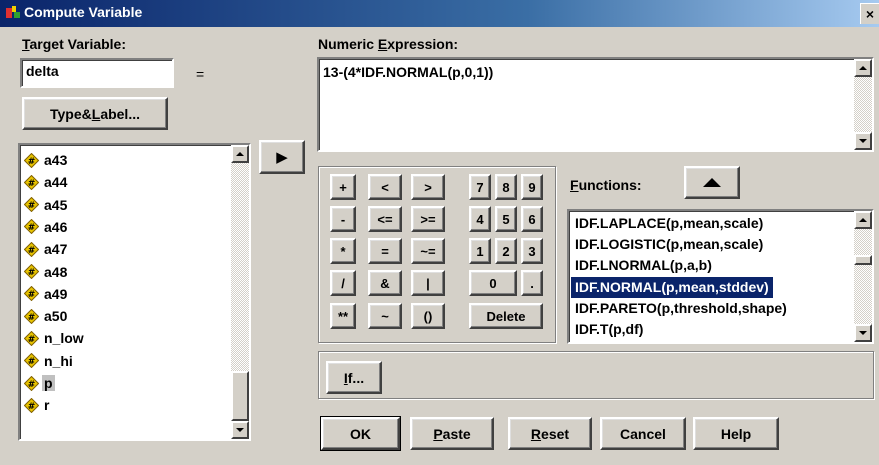 This screenshot has height=465, width=879. I want to click on function-up-button, so click(712, 182).